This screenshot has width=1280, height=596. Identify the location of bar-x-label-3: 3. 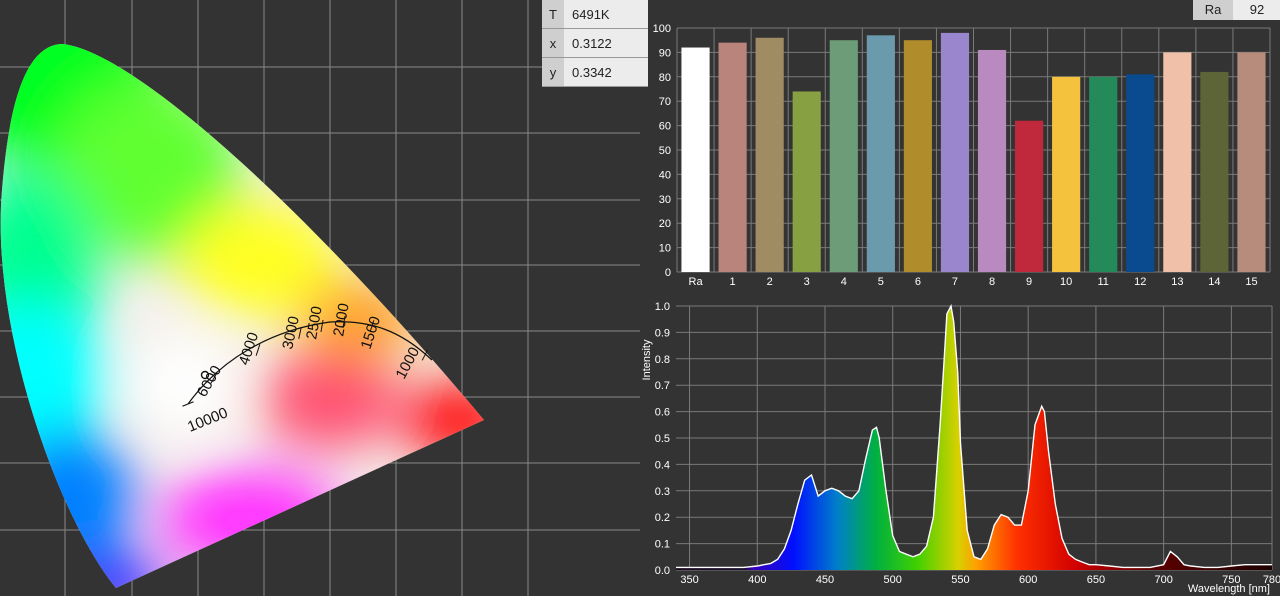
(807, 282).